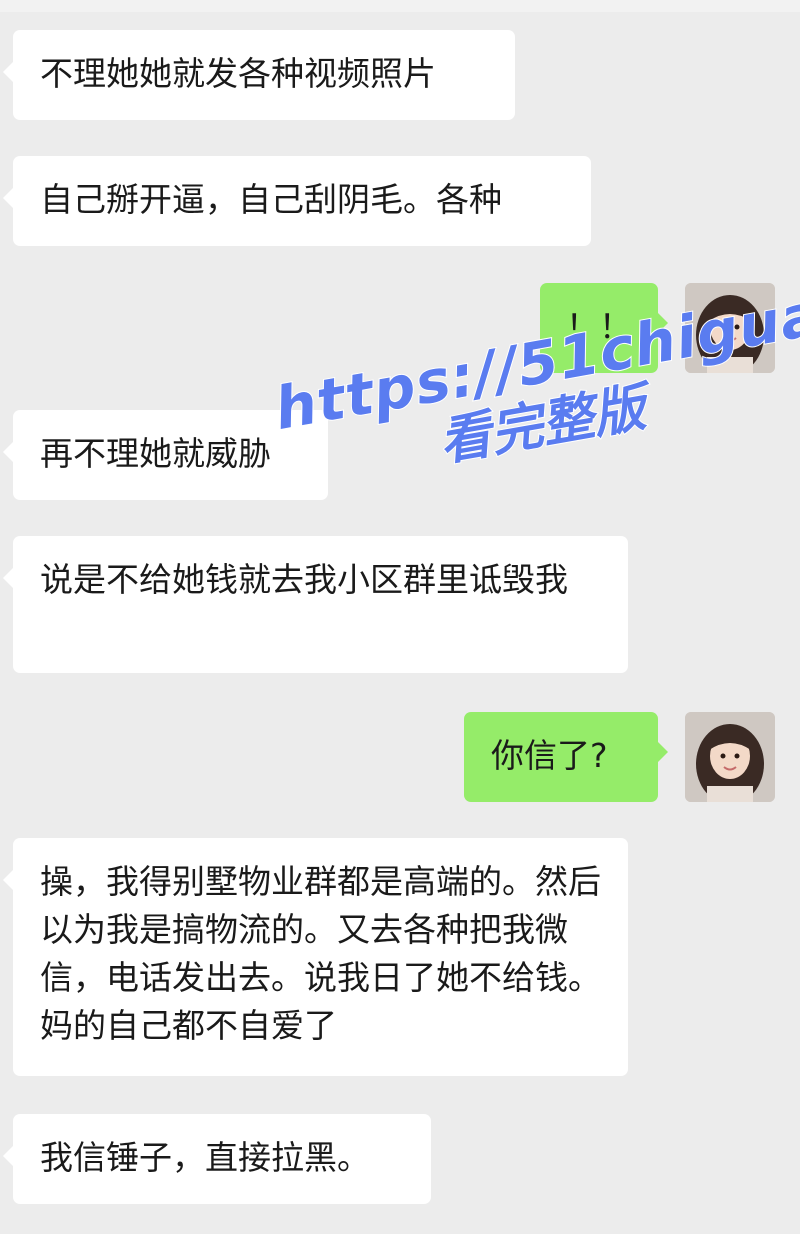 The height and width of the screenshot is (1234, 800). Describe the element at coordinates (542, 425) in the screenshot. I see `watermark-caption: 看完整版` at that location.